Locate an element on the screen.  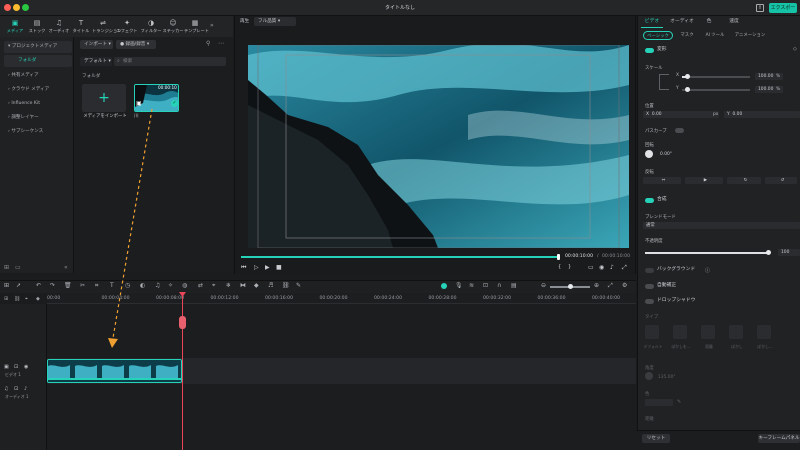
rotate-ccw-icon: ↺ is located at coordinates (782, 180).